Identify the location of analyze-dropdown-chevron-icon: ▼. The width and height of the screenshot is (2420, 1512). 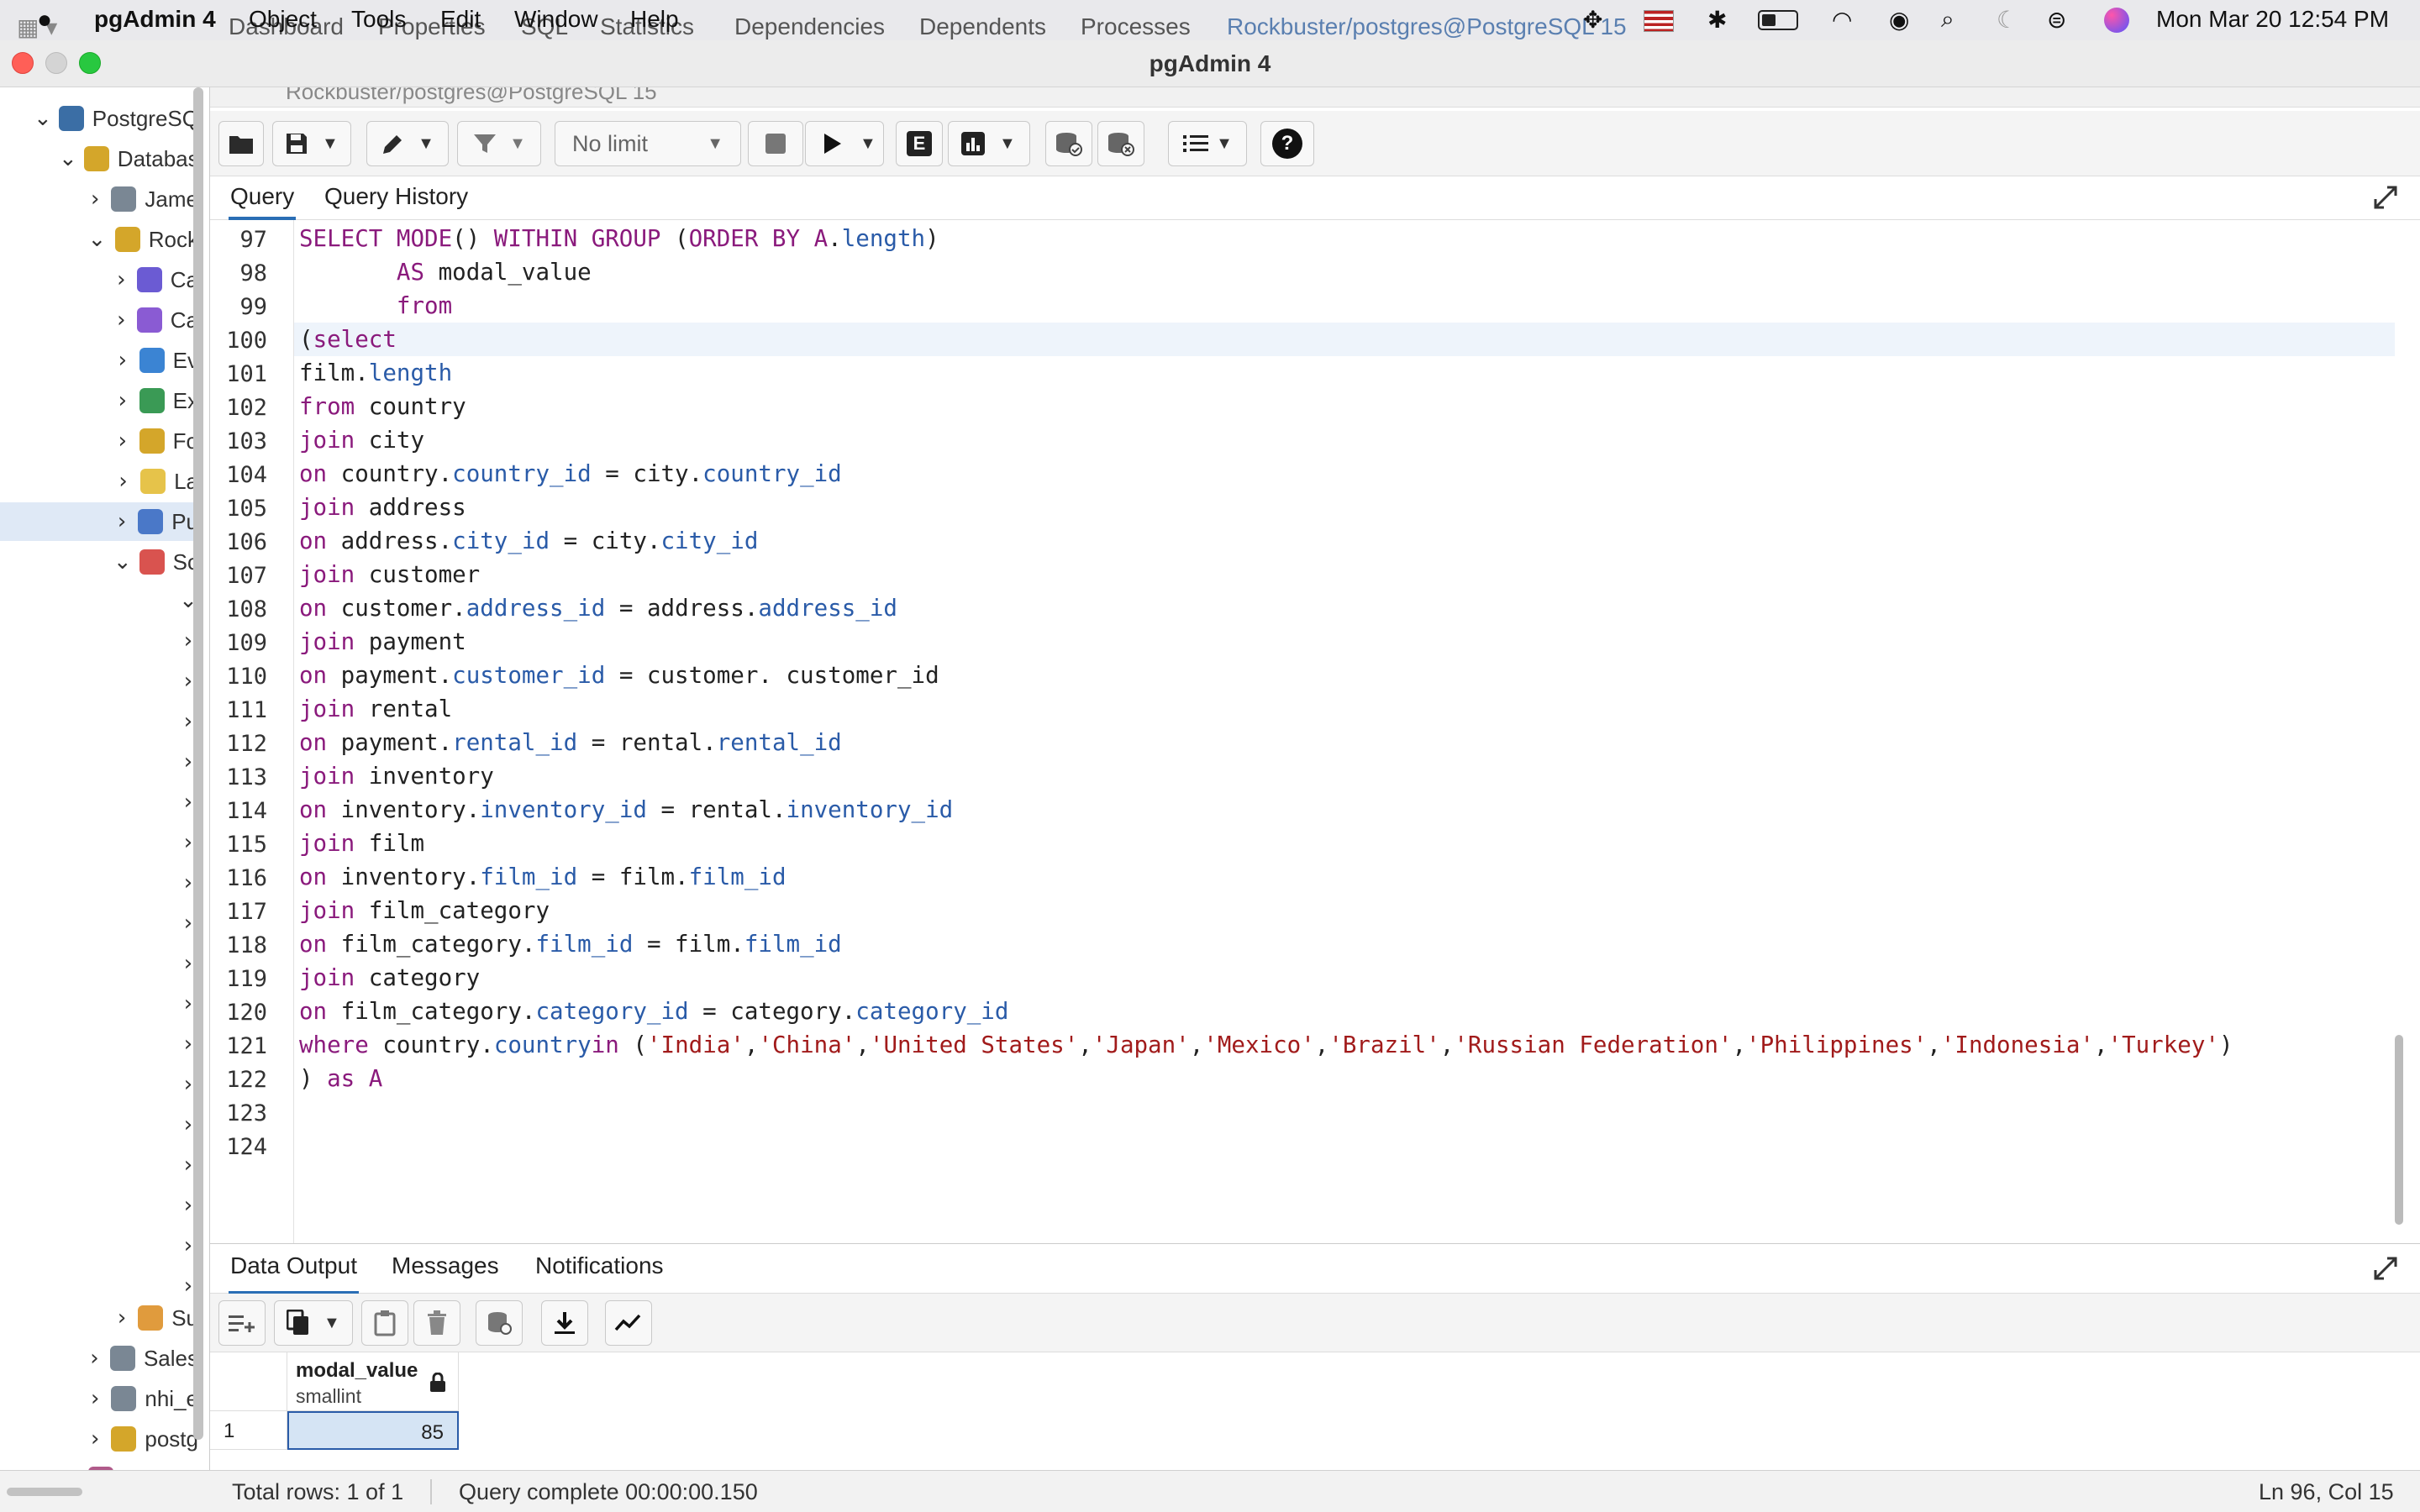
(1007, 144).